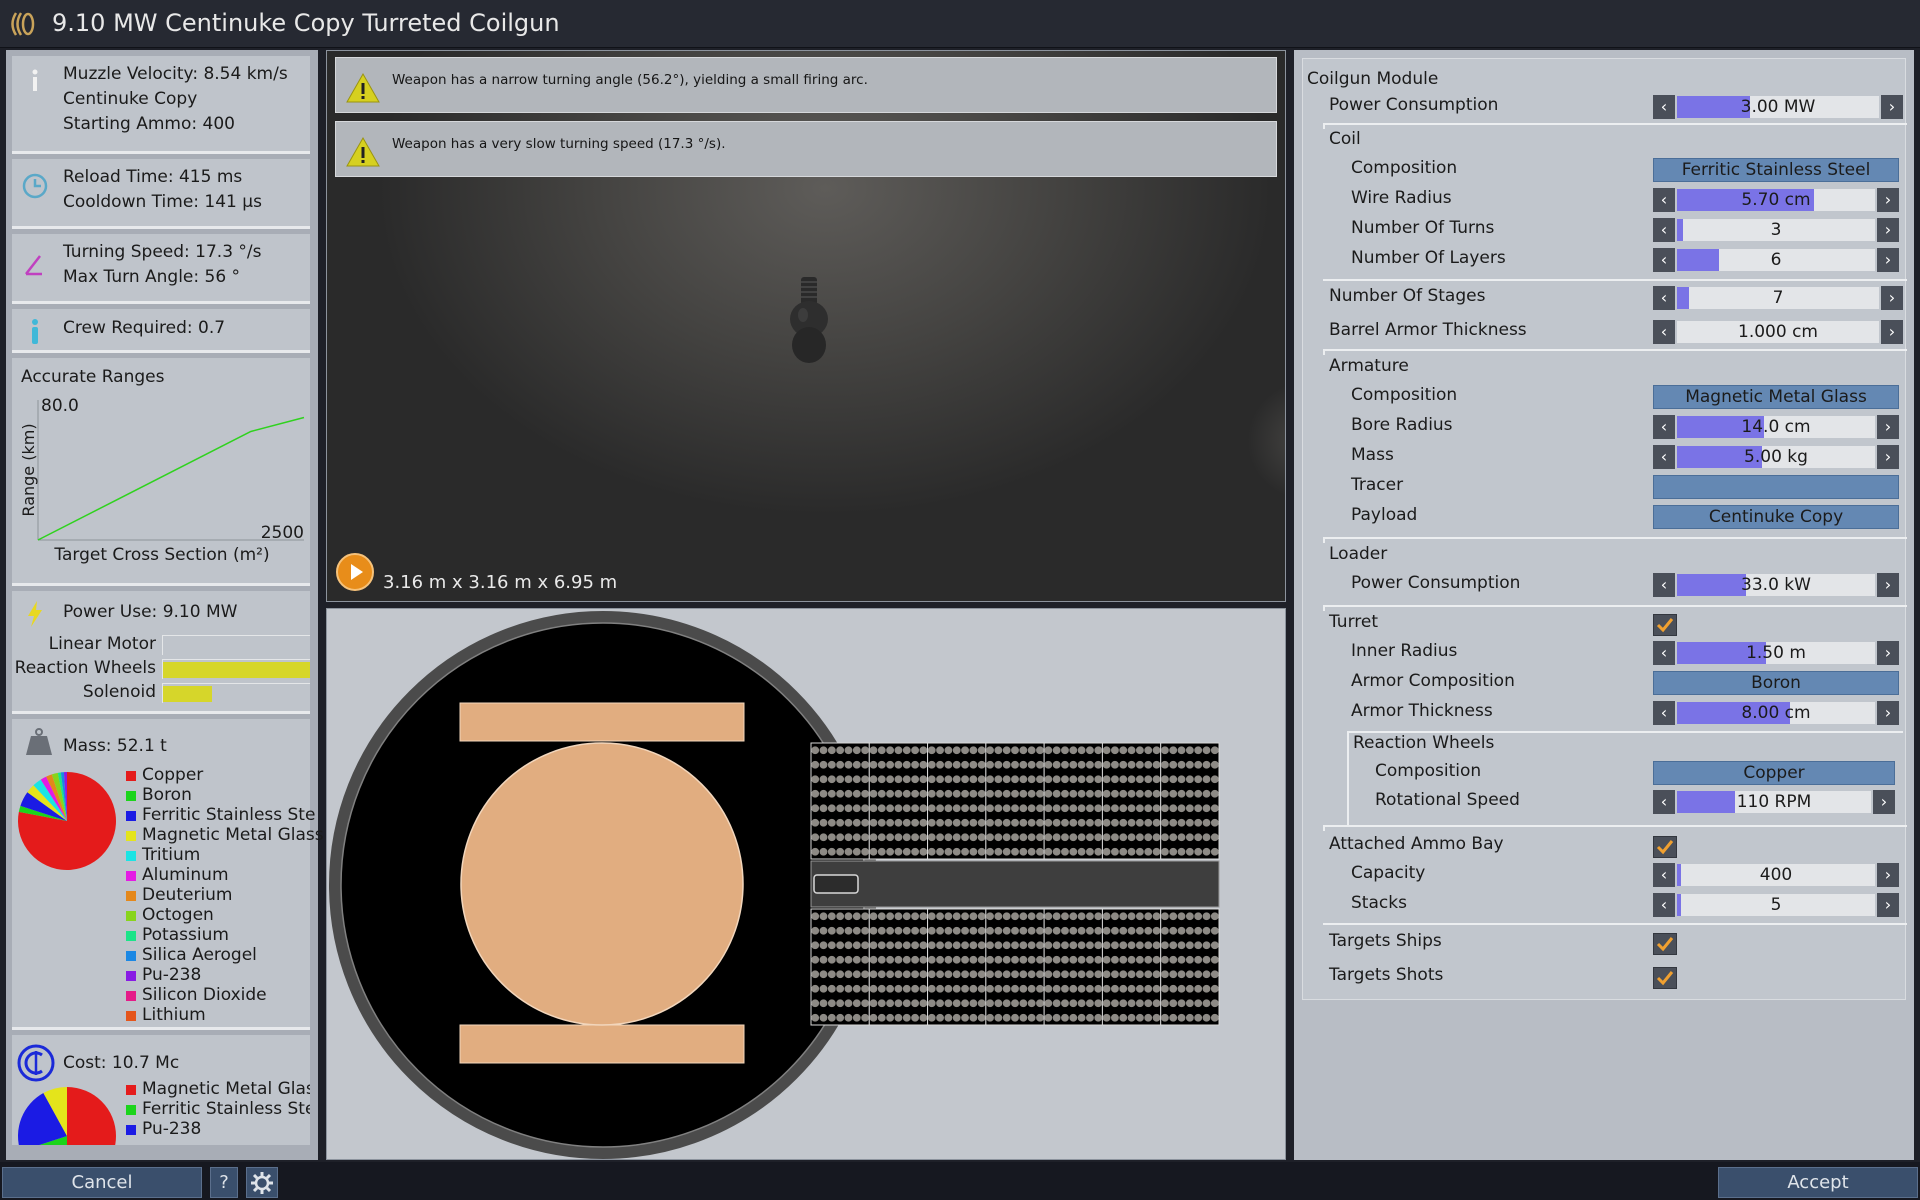 The height and width of the screenshot is (1200, 1920). I want to click on number-of-turns-stepper: ‹ 3 ›, so click(1776, 230).